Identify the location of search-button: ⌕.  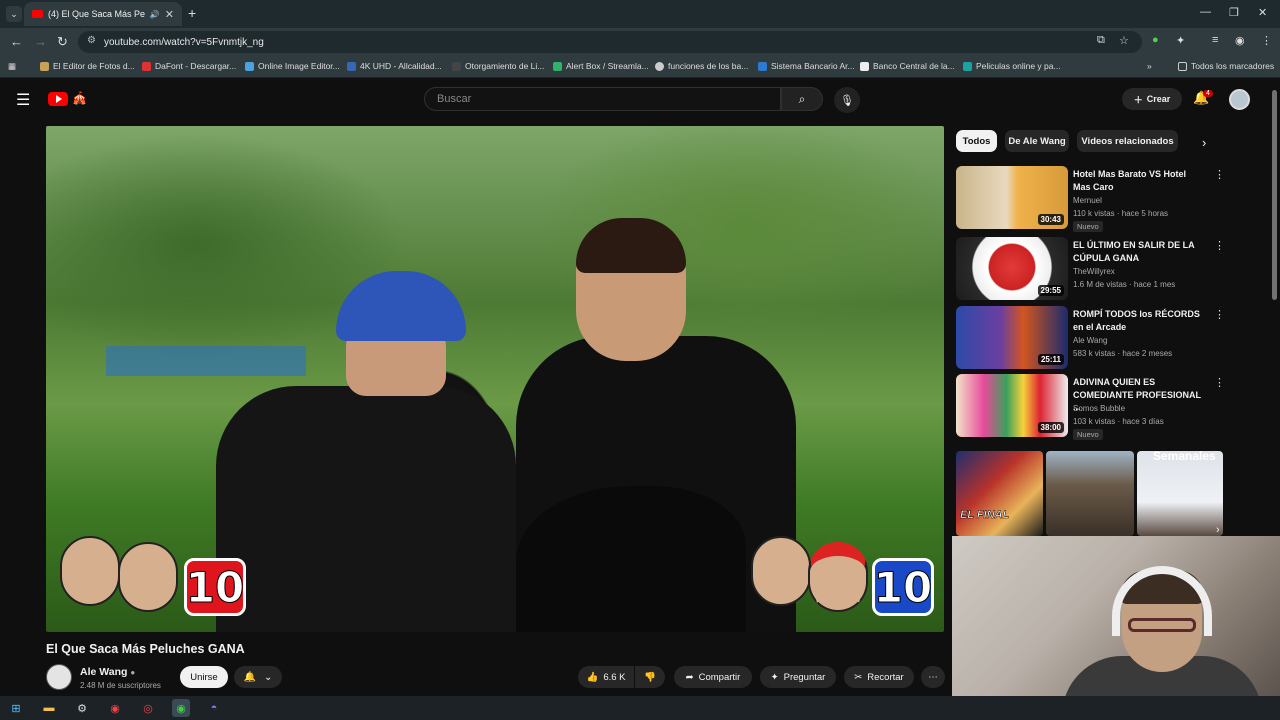
(802, 99).